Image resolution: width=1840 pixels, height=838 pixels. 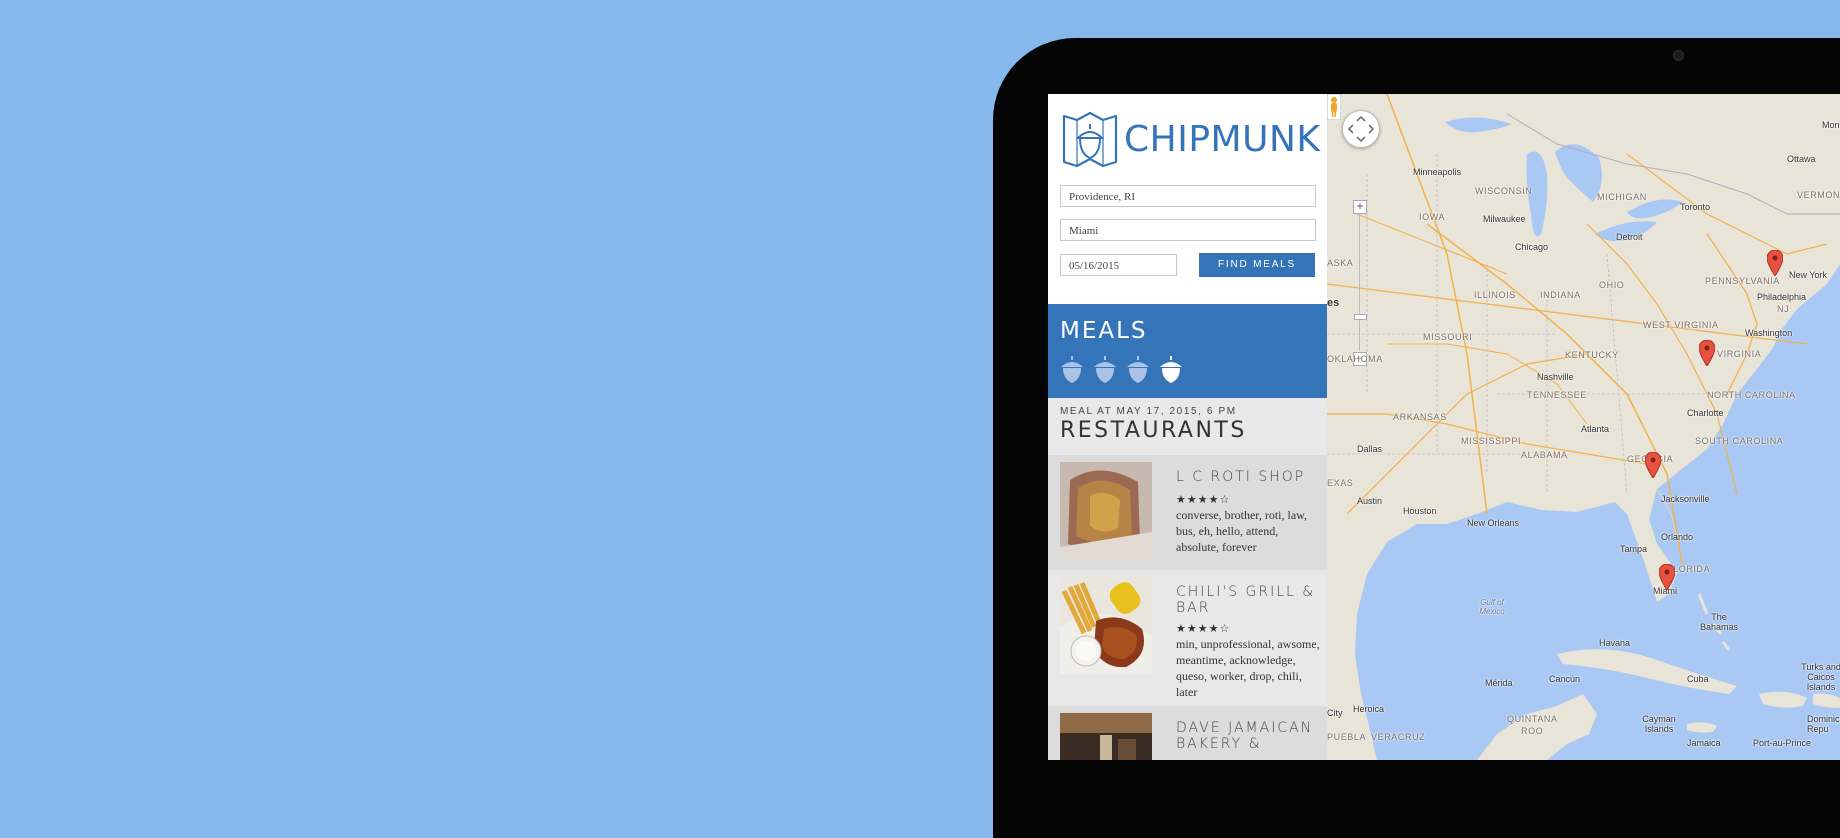 What do you see at coordinates (1245, 736) in the screenshot?
I see `restaurant-name: DAVE JAMAICAN BAKERY &` at bounding box center [1245, 736].